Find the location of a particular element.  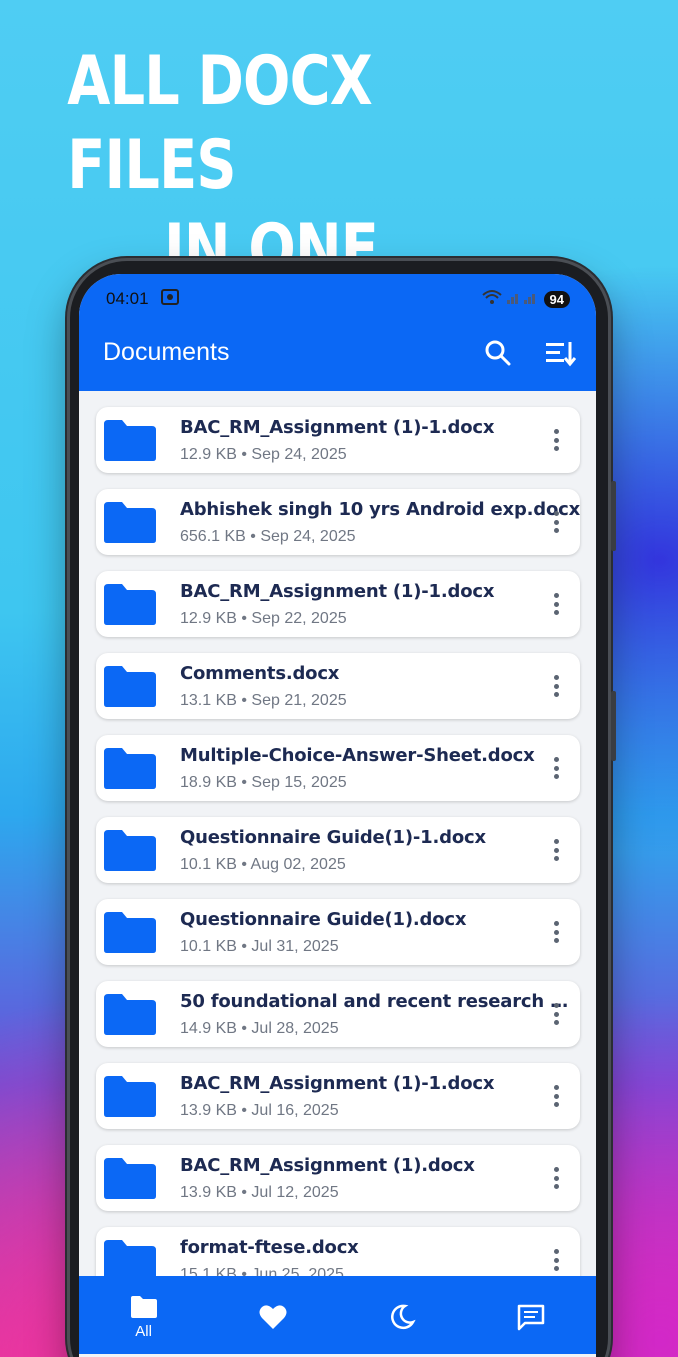

file-name: Questionnaire Guide(1)-1.docx is located at coordinates (333, 837).